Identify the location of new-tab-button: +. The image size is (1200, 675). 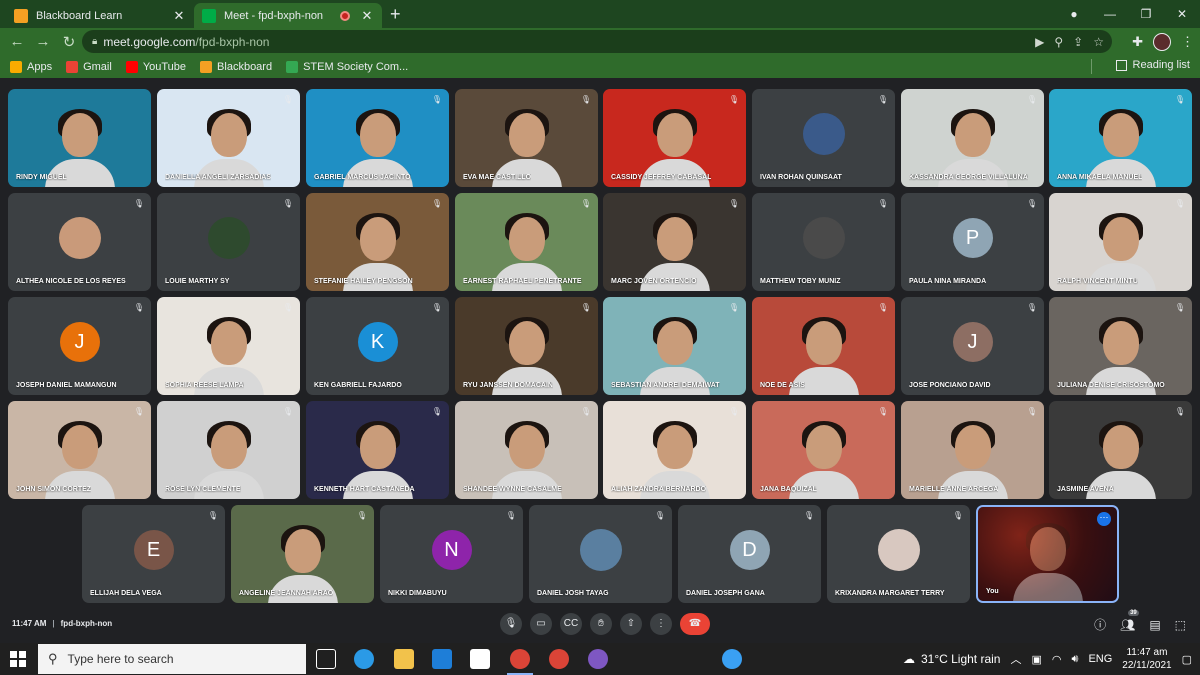
(395, 14).